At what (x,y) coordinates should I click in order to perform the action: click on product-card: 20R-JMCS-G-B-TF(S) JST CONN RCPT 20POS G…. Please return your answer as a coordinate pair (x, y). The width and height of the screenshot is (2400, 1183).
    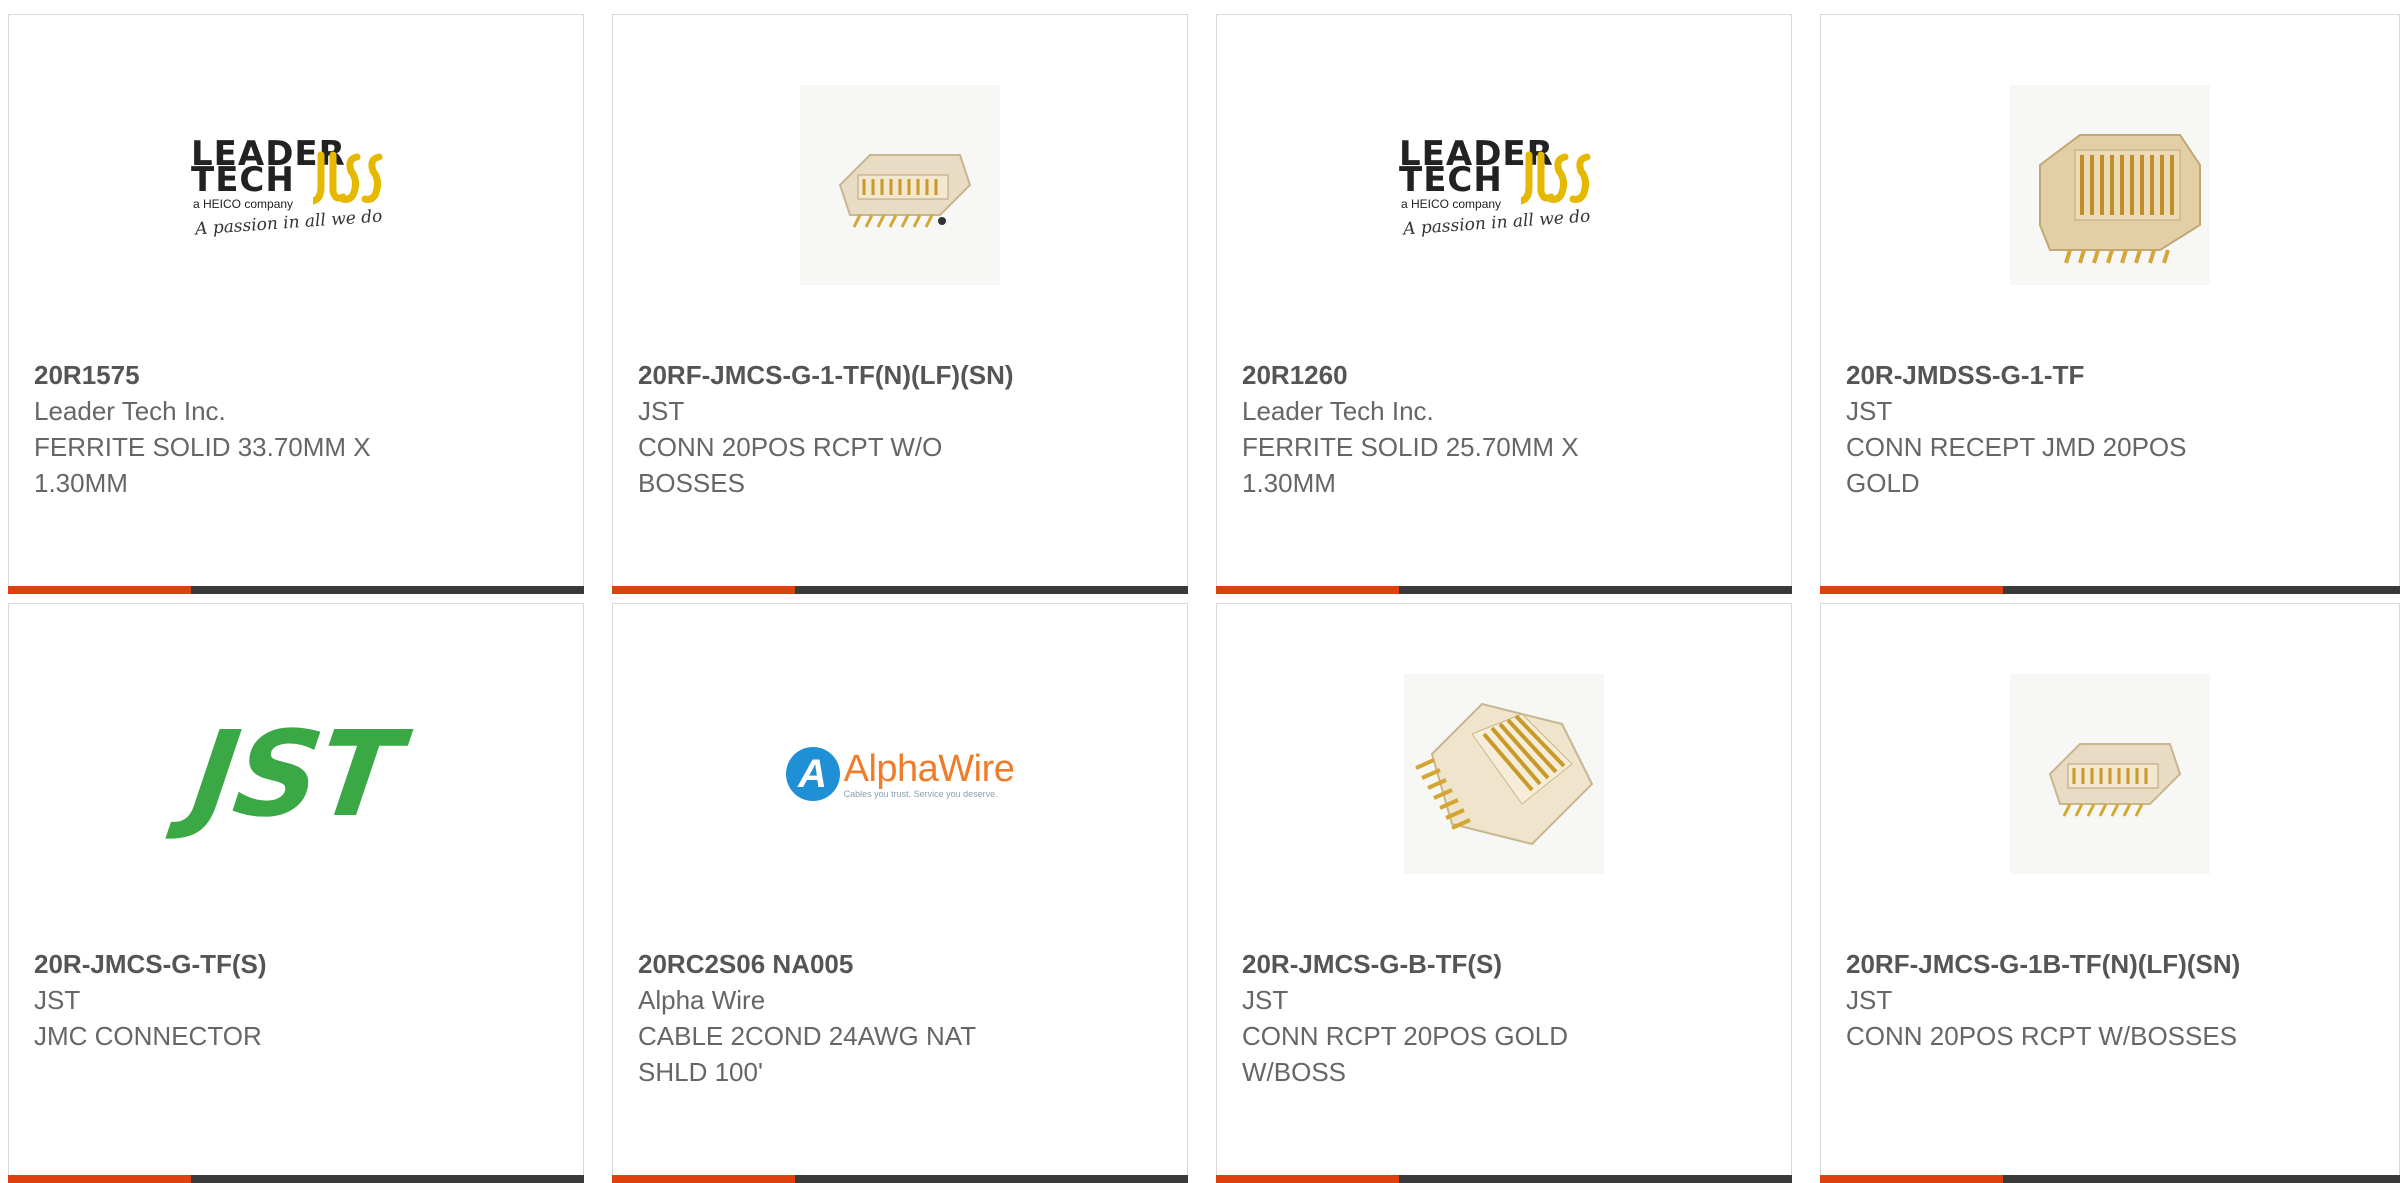
    Looking at the image, I should click on (1504, 893).